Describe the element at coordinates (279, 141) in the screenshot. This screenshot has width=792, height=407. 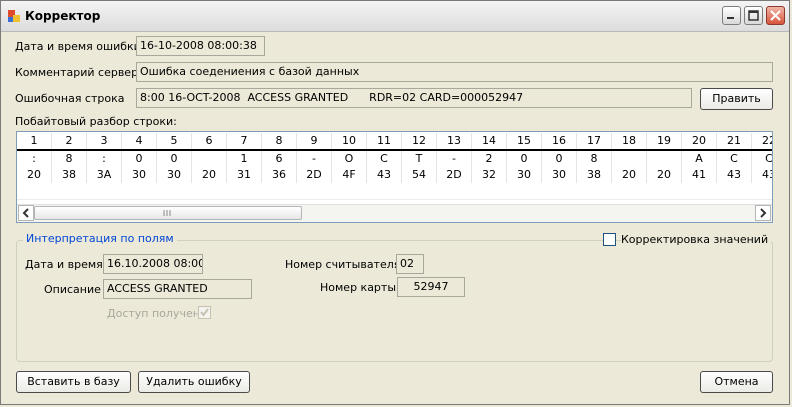
I see `grid-header-cell: 8` at that location.